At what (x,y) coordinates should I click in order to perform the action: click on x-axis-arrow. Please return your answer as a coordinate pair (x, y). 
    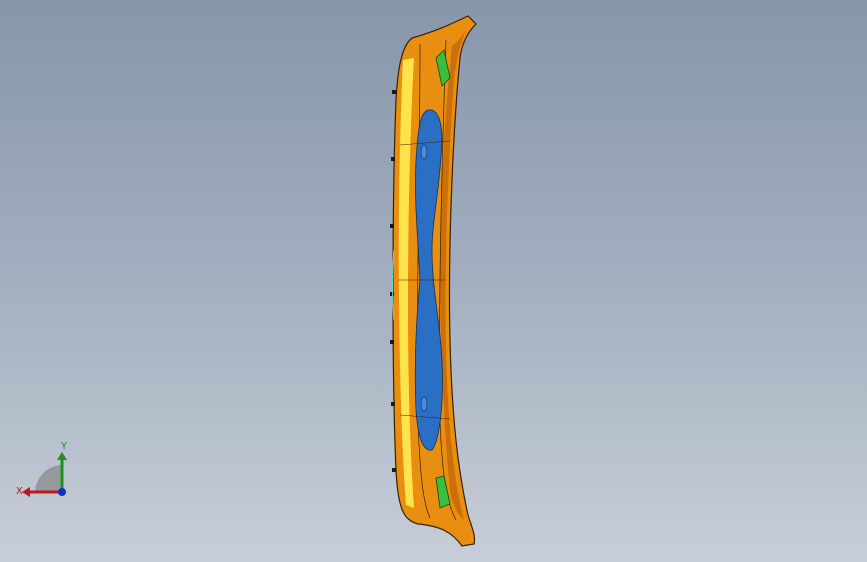
    Looking at the image, I should click on (26, 492).